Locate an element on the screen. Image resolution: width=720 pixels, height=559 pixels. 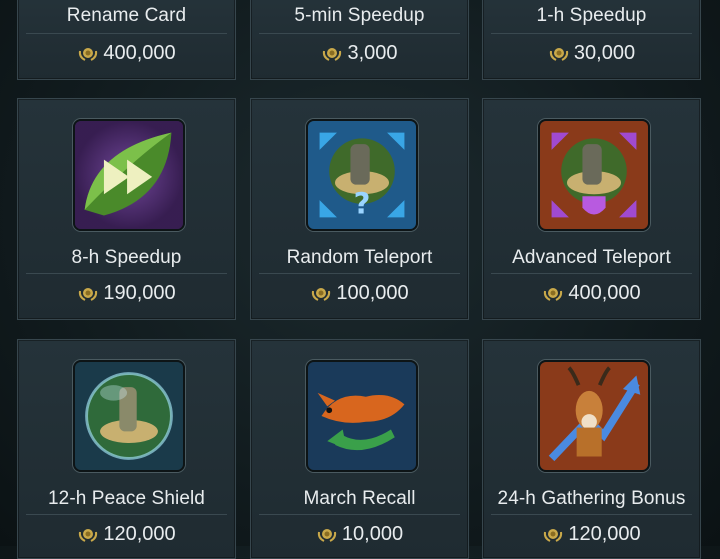
shop-item-card: 24-h Gathering Bonus 120,000 is located at coordinates (591, 449).